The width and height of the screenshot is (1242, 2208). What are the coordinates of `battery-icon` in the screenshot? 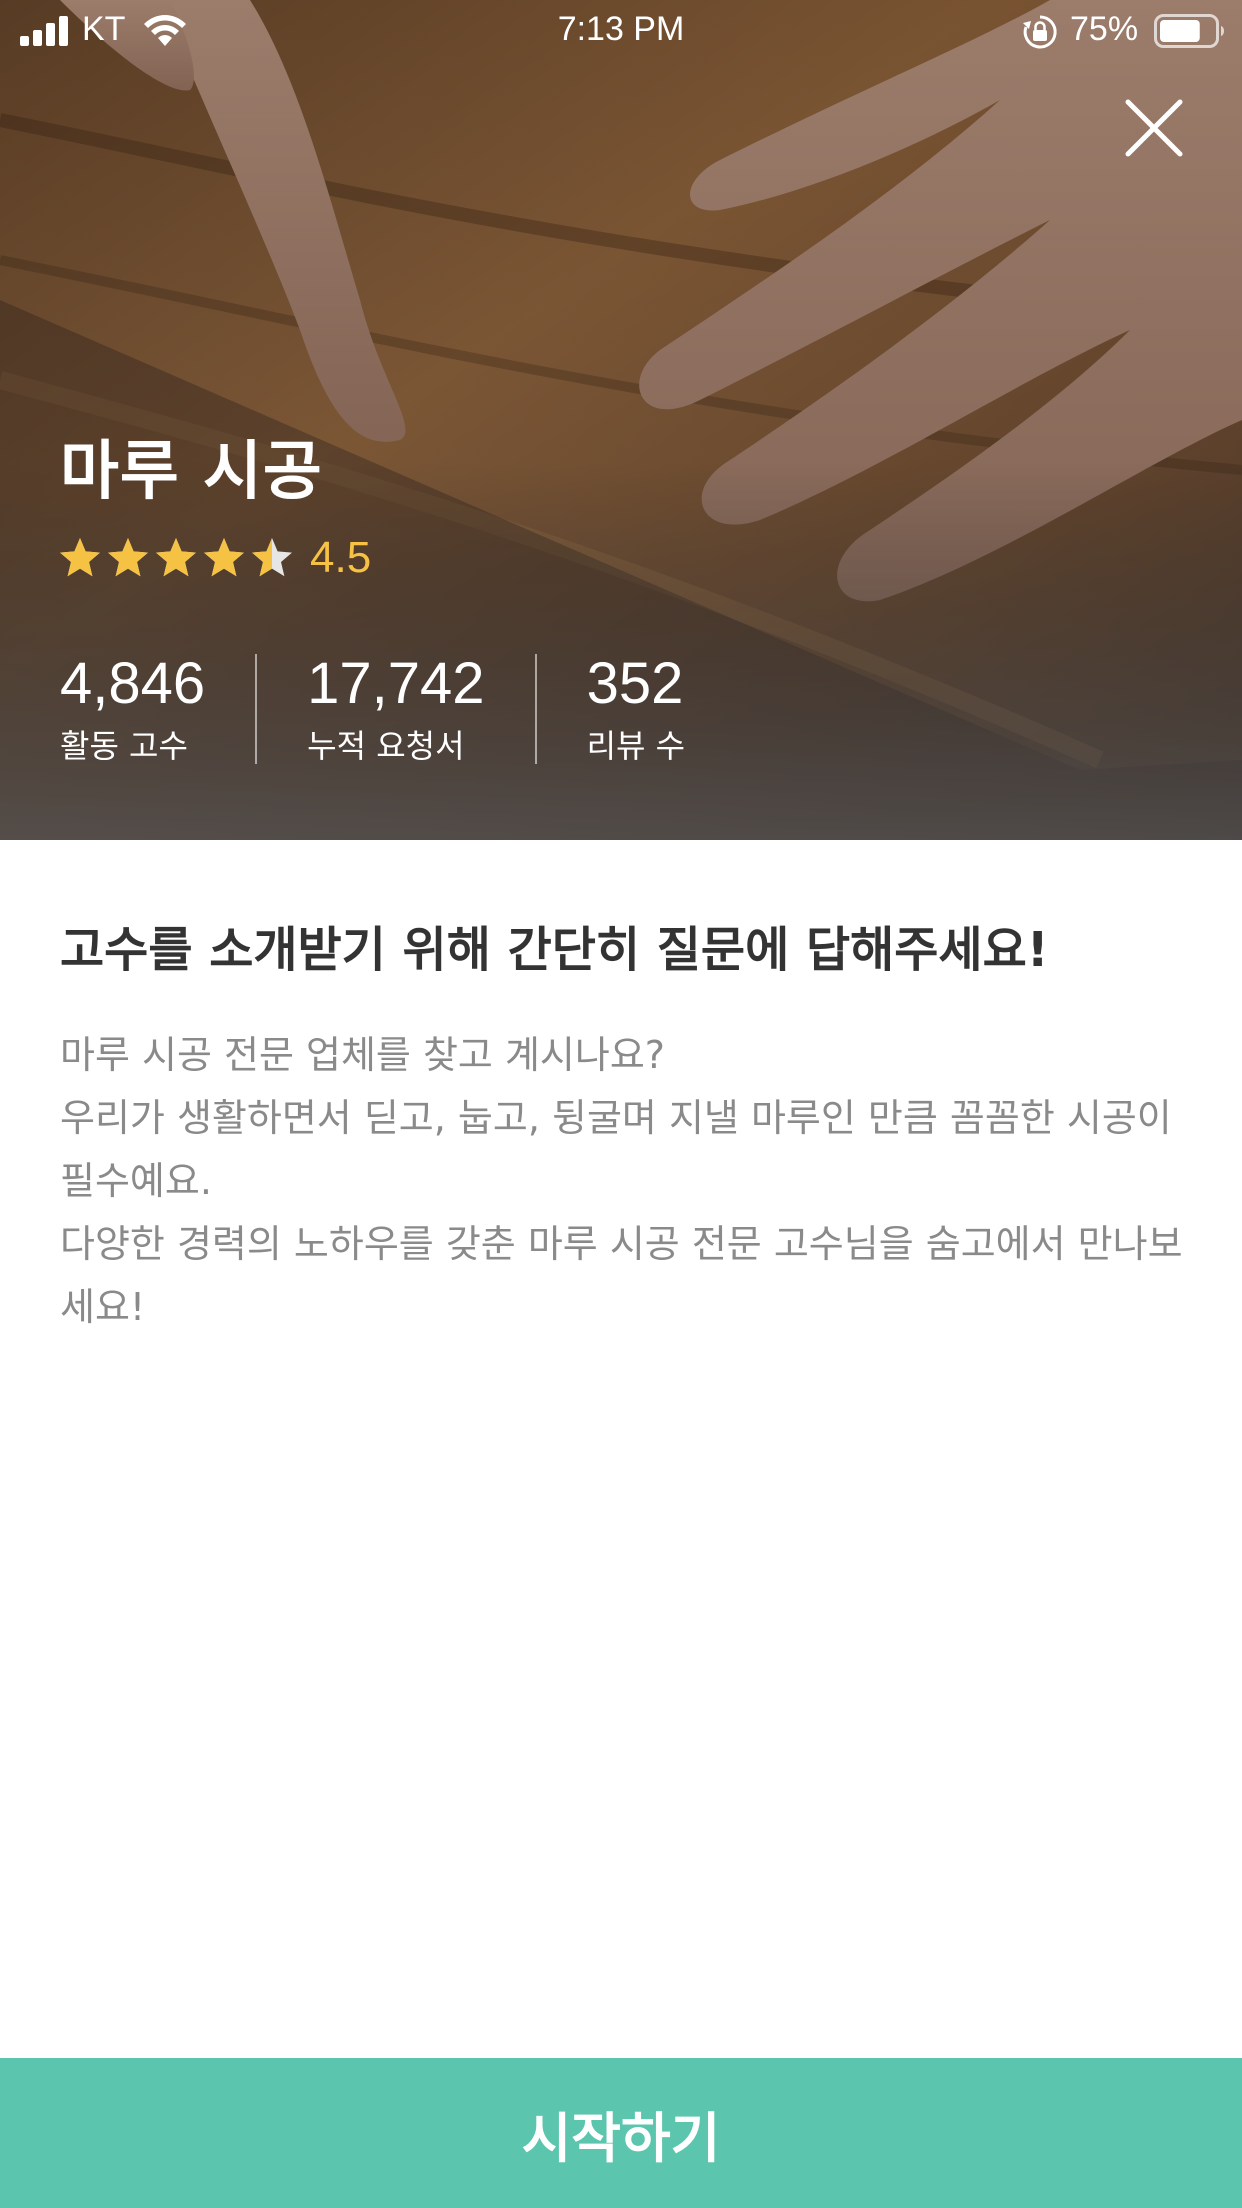 It's located at (1189, 31).